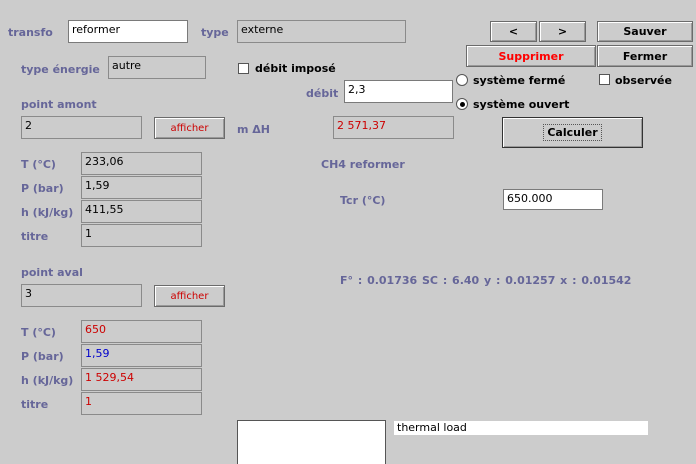 Image resolution: width=696 pixels, height=464 pixels. I want to click on amont-titre-value: 1, so click(141, 235).